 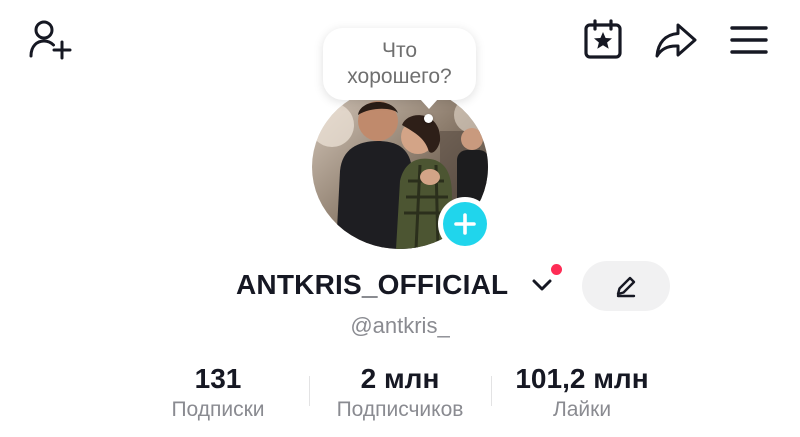 I want to click on notification-dot, so click(x=556, y=269).